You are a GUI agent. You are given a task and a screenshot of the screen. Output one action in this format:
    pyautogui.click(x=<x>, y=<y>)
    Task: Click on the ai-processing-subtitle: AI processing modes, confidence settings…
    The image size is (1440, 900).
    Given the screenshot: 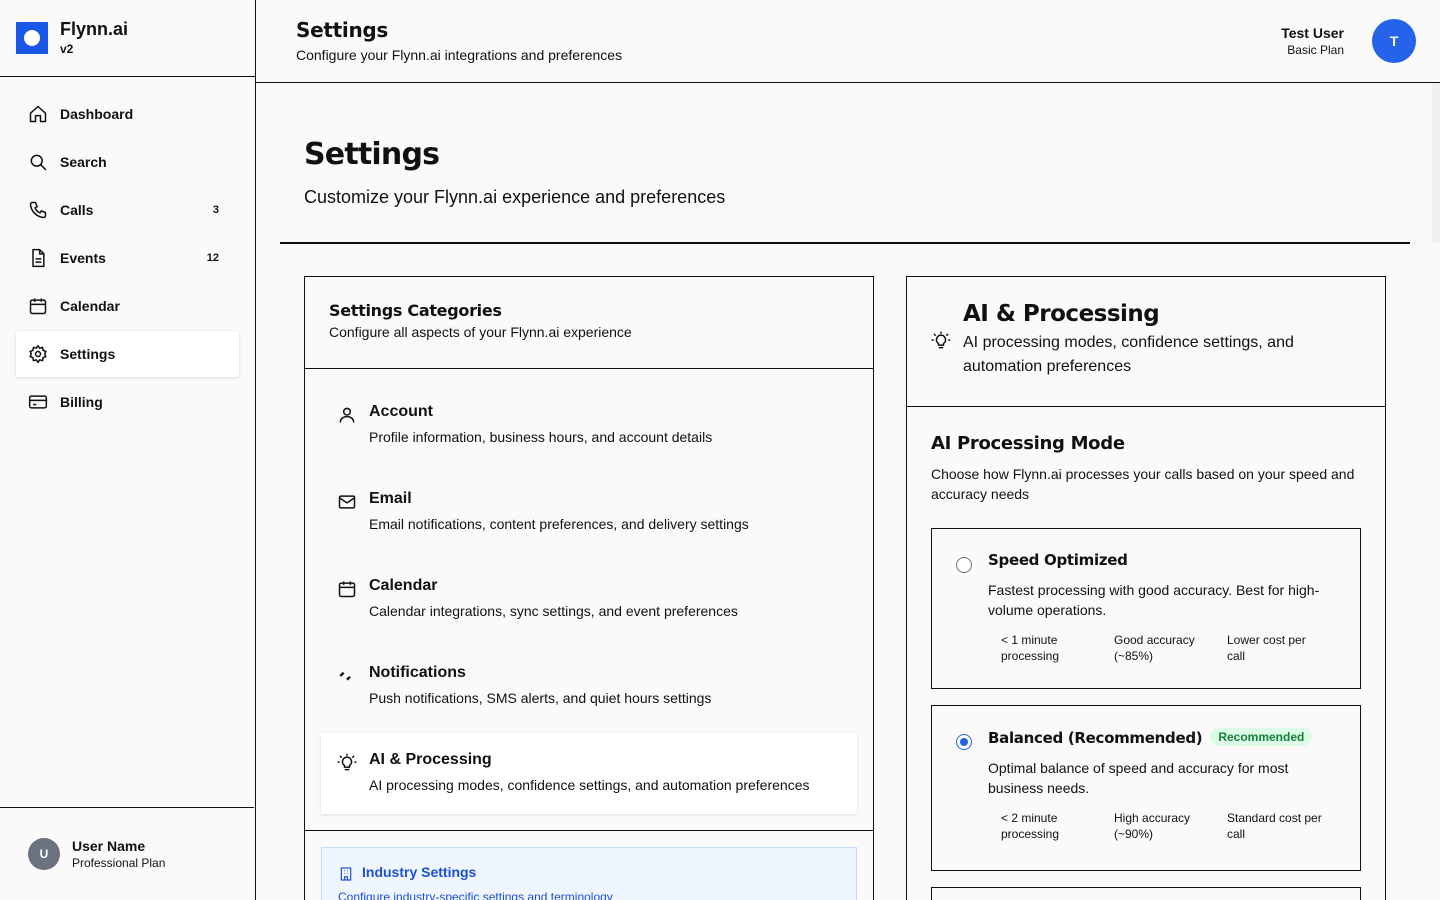 What is the action you would take?
    pyautogui.click(x=1128, y=354)
    